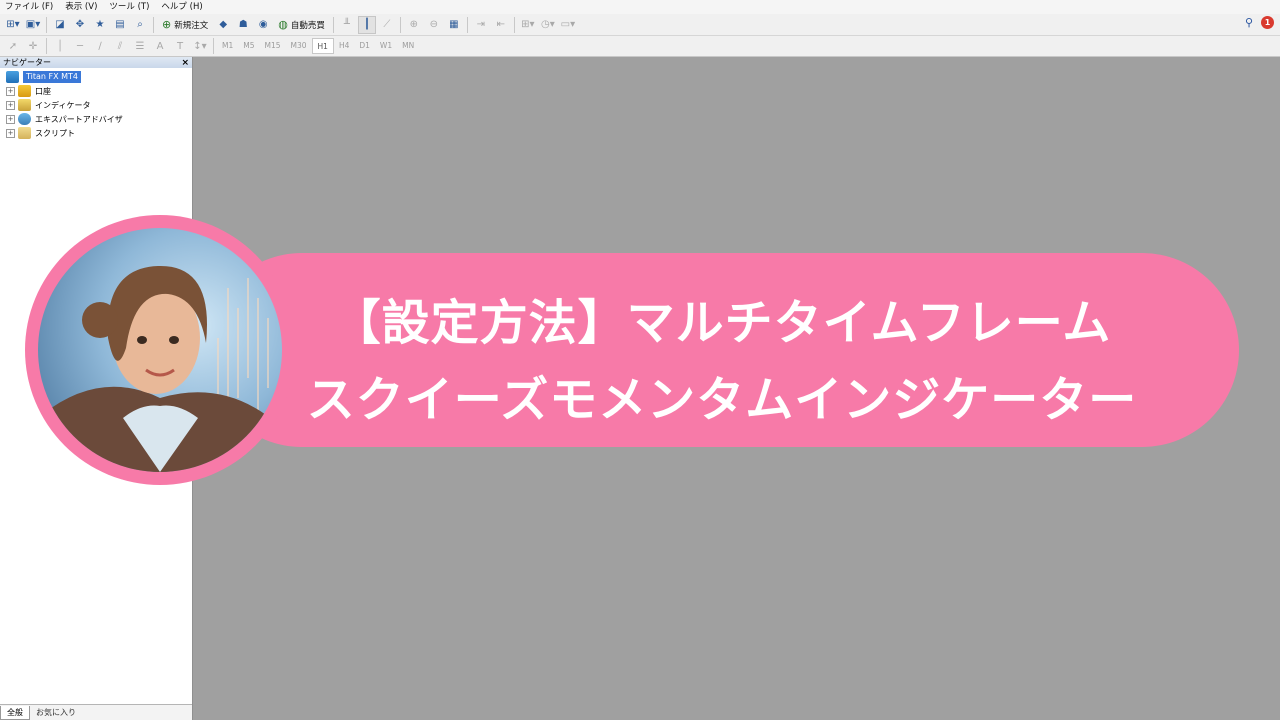  Describe the element at coordinates (167, 24) in the screenshot. I see `new-order-icon: ⊕` at that location.